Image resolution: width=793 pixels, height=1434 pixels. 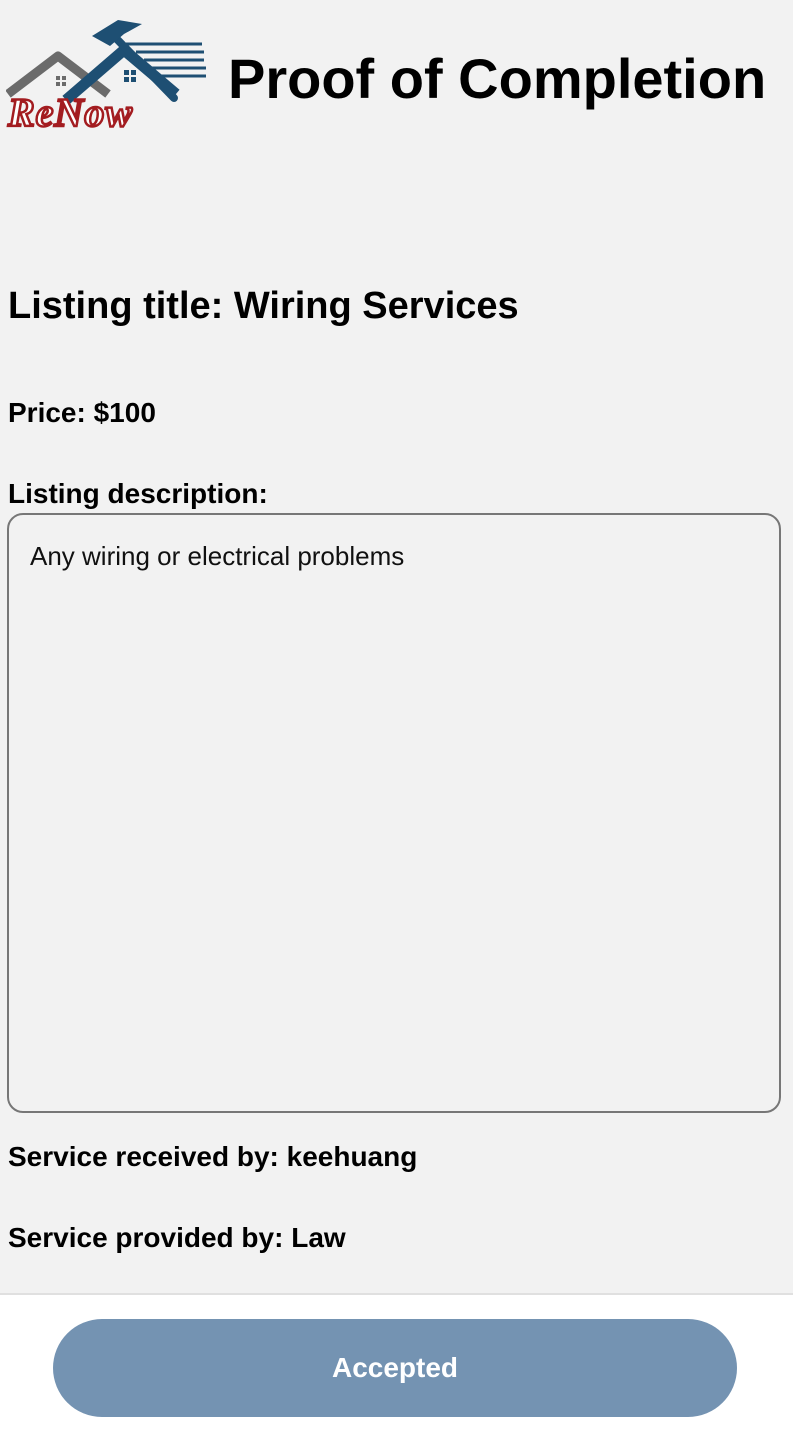 What do you see at coordinates (106, 77) in the screenshot?
I see `renow-logo: ReNow` at bounding box center [106, 77].